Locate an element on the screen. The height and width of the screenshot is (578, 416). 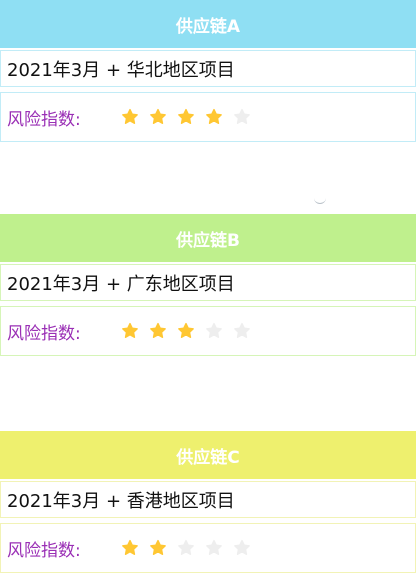
card-b-header: 供应链B is located at coordinates (208, 238).